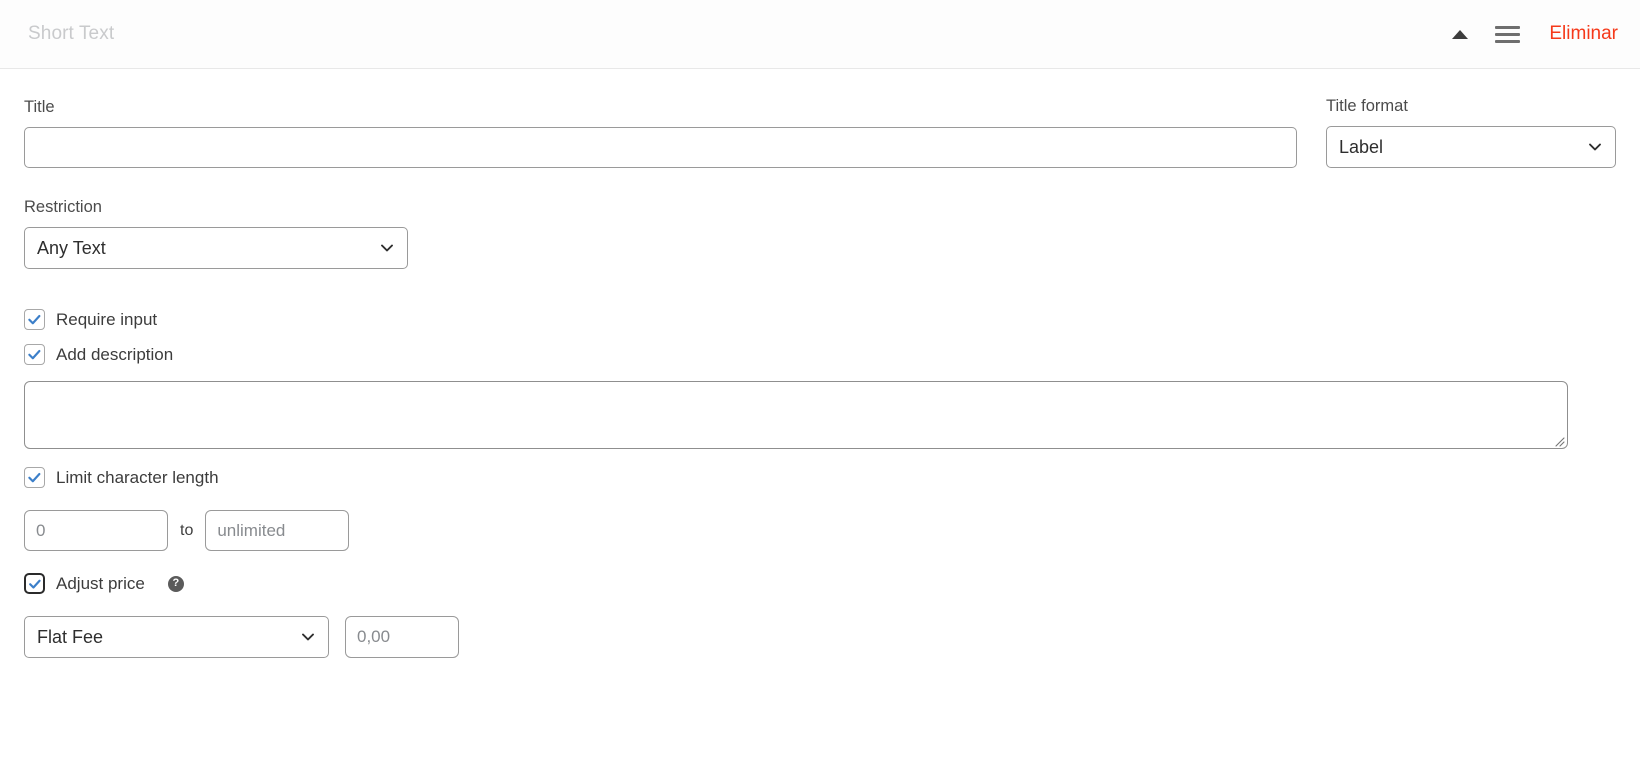 The width and height of the screenshot is (1640, 774). Describe the element at coordinates (71, 247) in the screenshot. I see `restriction-value: Any Text` at that location.